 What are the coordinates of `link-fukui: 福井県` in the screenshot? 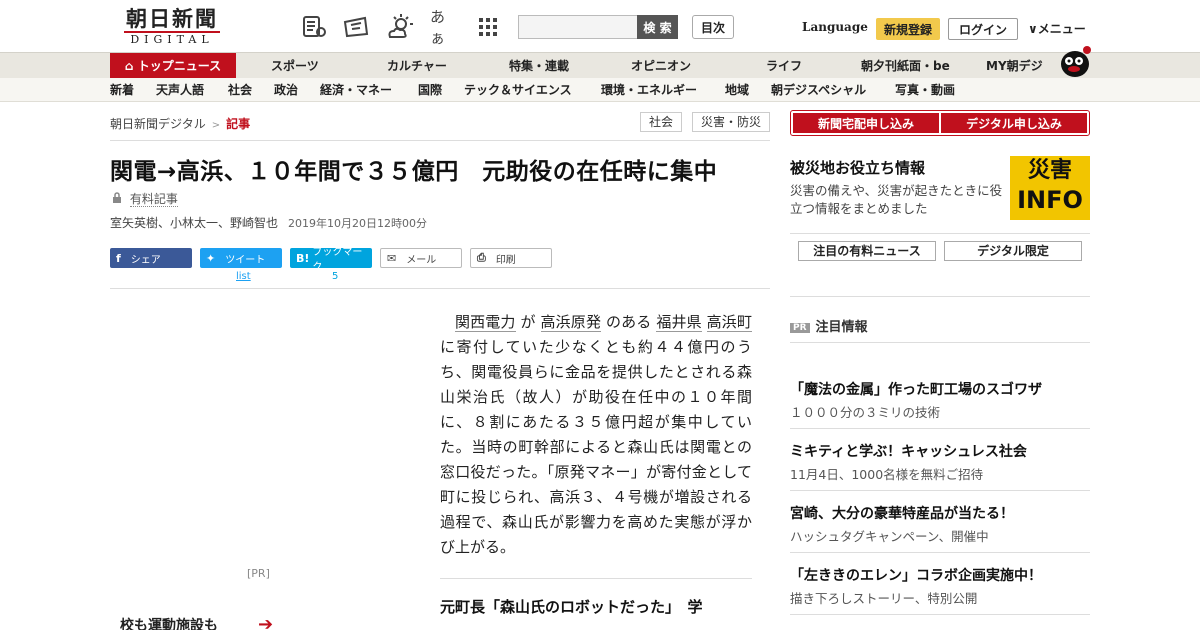 It's located at (679, 322).